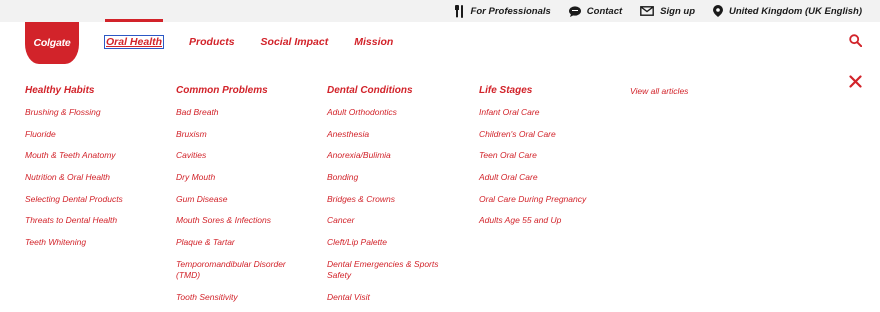 The width and height of the screenshot is (880, 312). Describe the element at coordinates (604, 11) in the screenshot. I see `contact-label: Contact` at that location.